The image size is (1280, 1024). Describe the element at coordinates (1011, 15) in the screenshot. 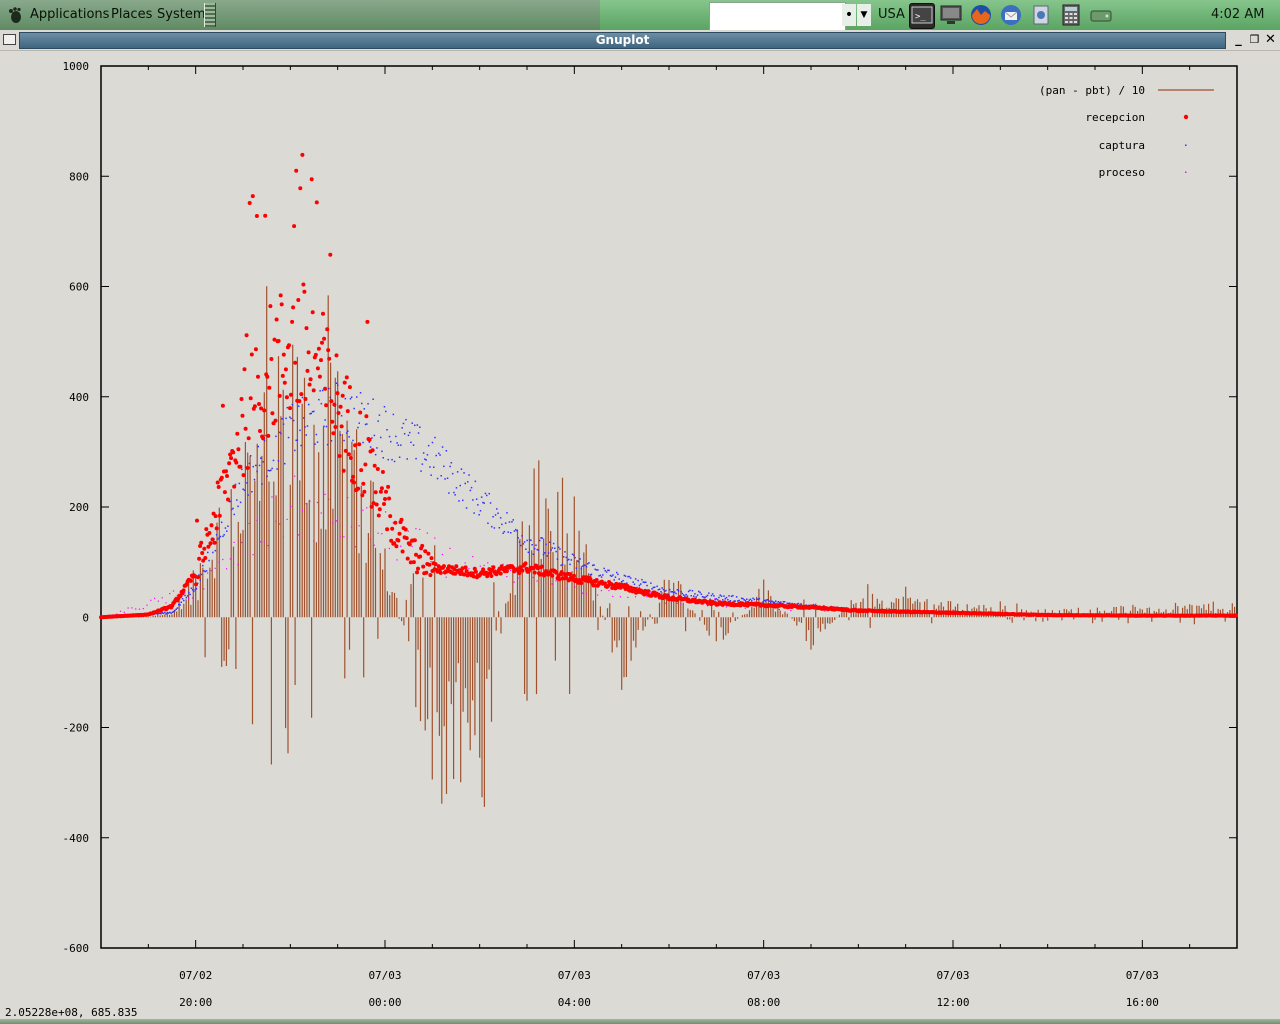

I see `thunderbird-icon` at that location.